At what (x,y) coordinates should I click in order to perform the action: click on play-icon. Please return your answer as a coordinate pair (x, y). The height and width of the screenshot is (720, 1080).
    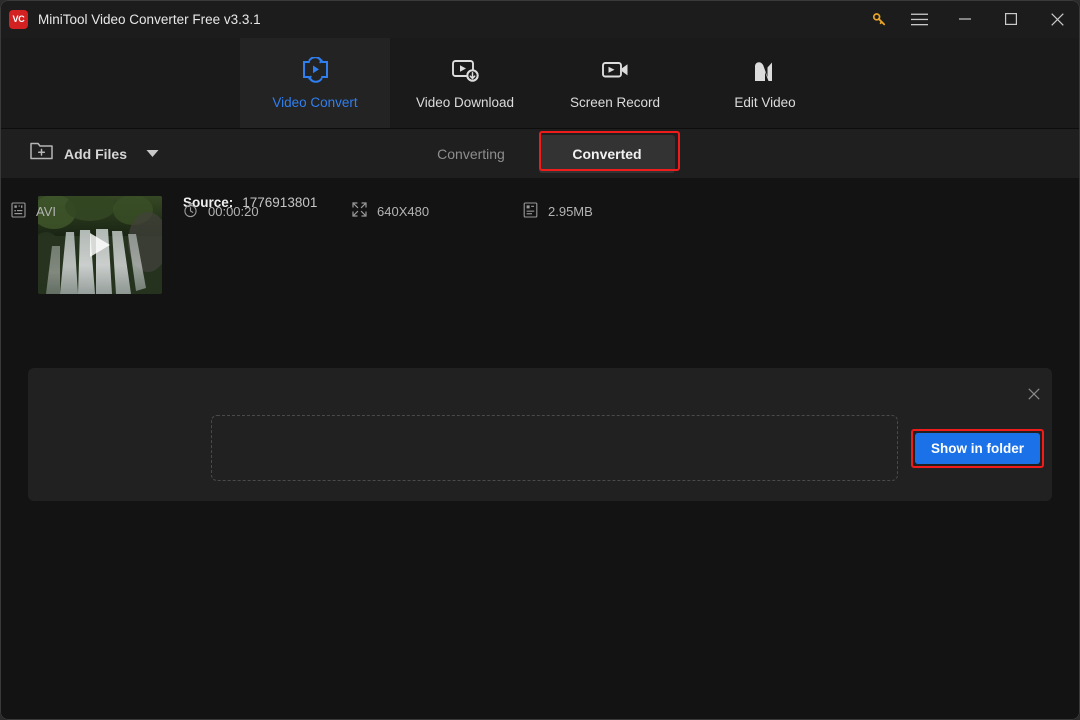
    Looking at the image, I should click on (100, 245).